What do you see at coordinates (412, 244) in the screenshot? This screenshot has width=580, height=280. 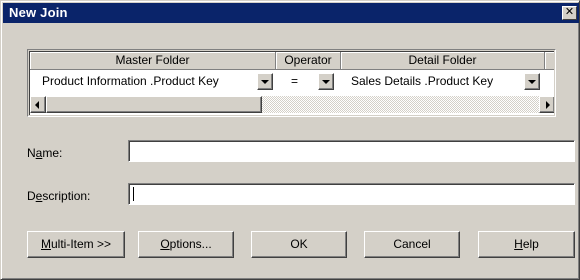 I see `cancel-button: Cancel` at bounding box center [412, 244].